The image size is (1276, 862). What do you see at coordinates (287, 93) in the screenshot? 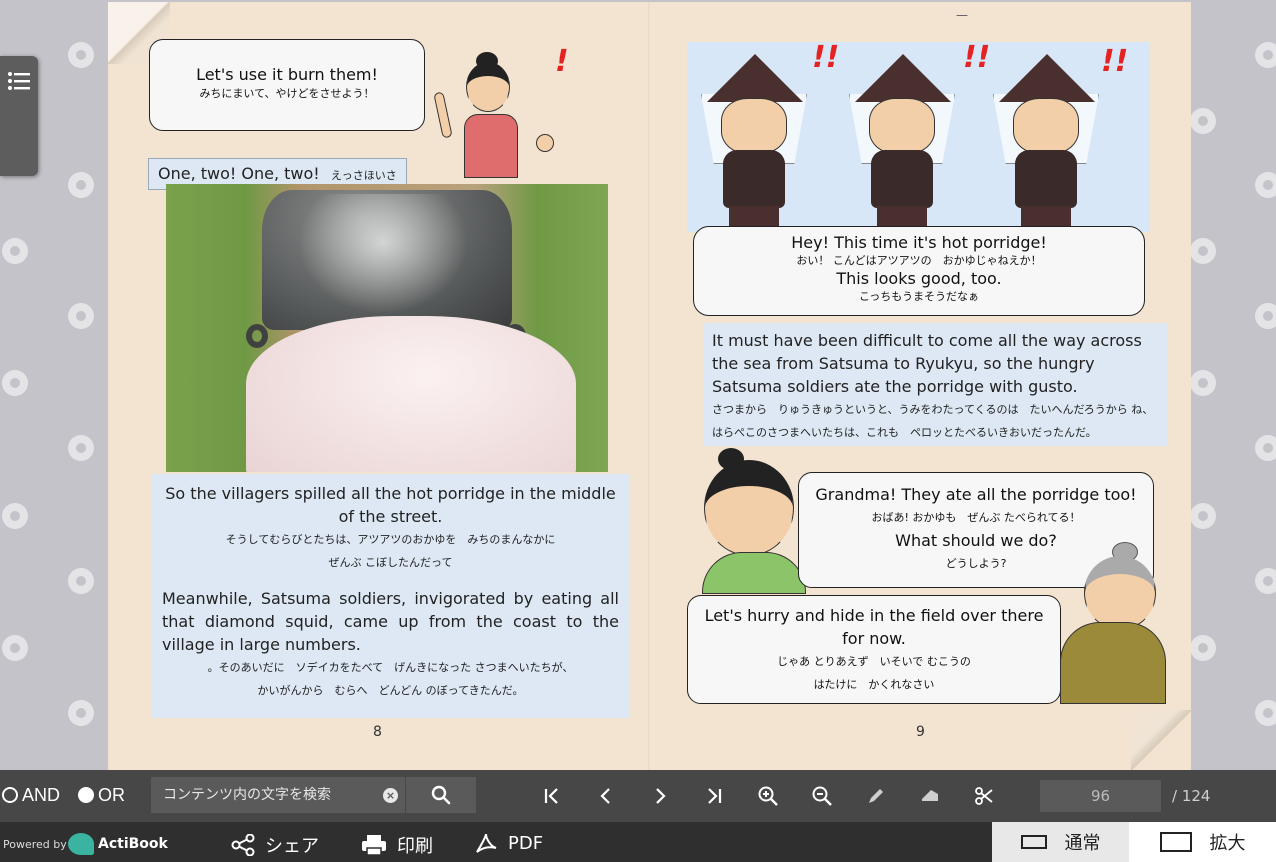
I see `bubble-text-jp: みちにまいて、やけどをさせよう！` at bounding box center [287, 93].